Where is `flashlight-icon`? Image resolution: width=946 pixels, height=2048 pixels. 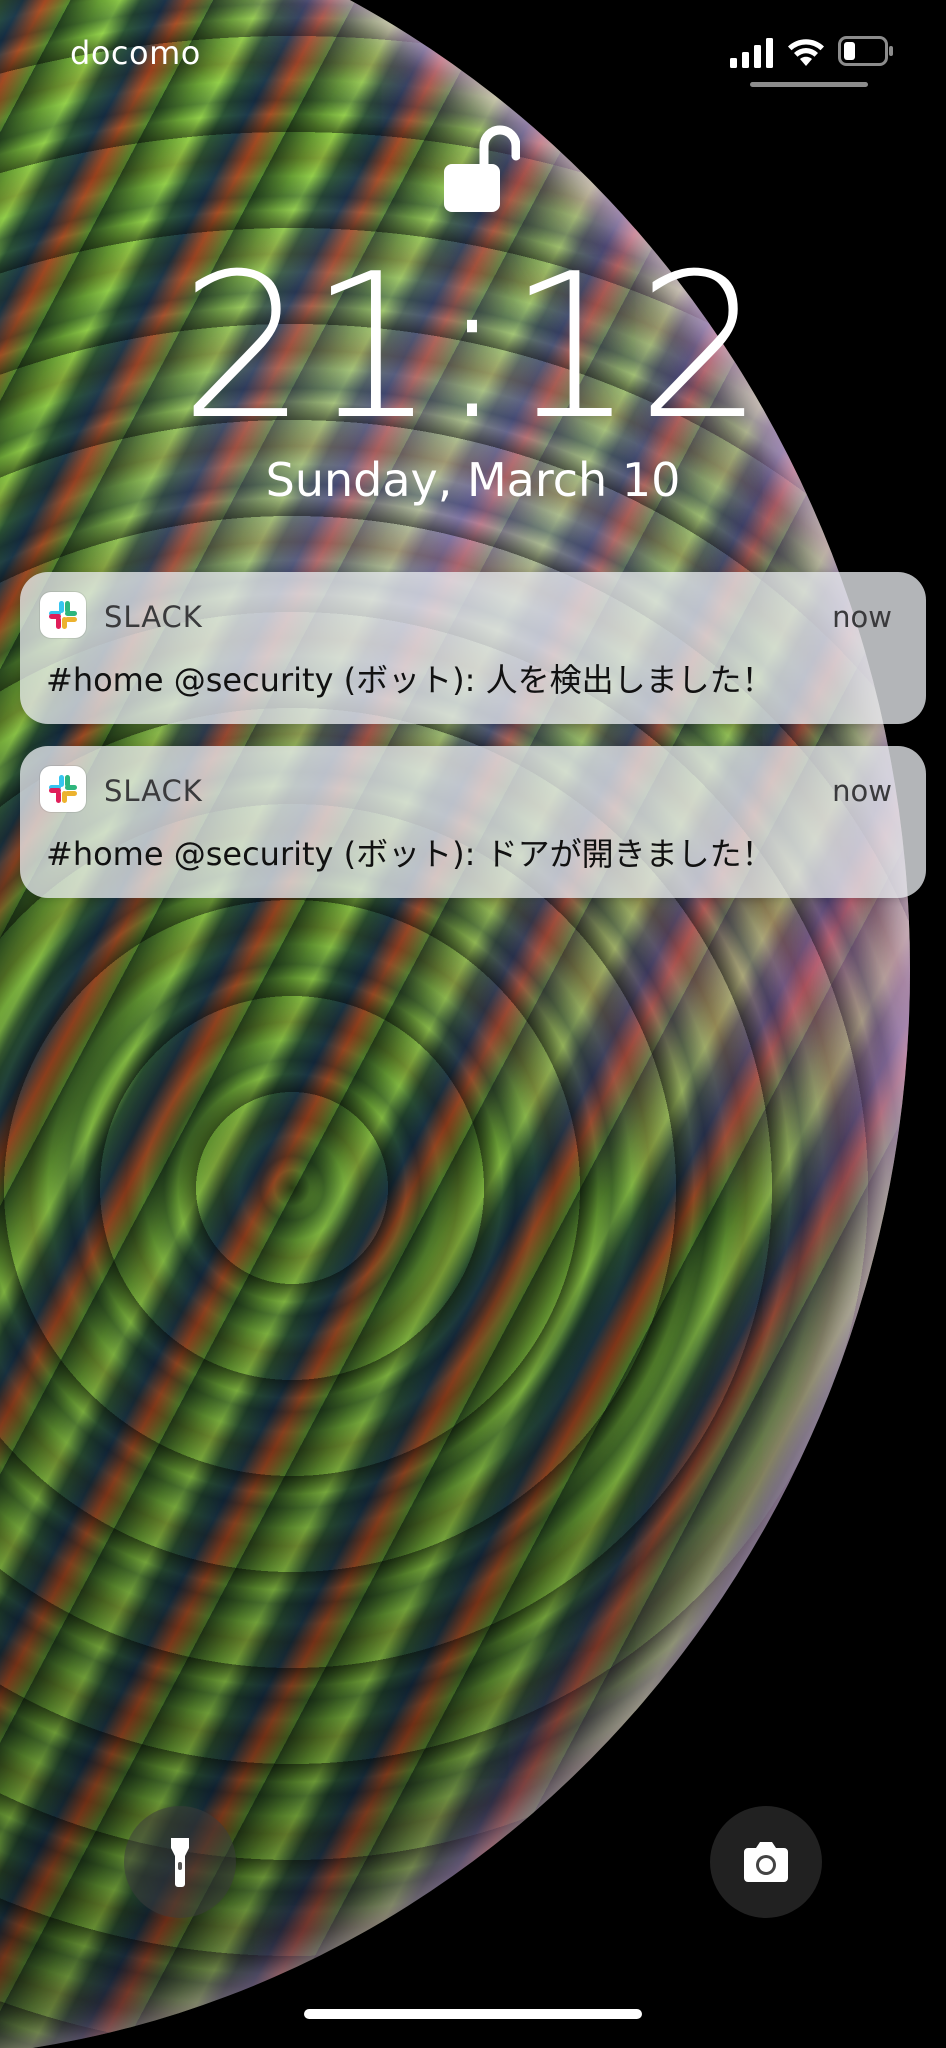 flashlight-icon is located at coordinates (180, 1862).